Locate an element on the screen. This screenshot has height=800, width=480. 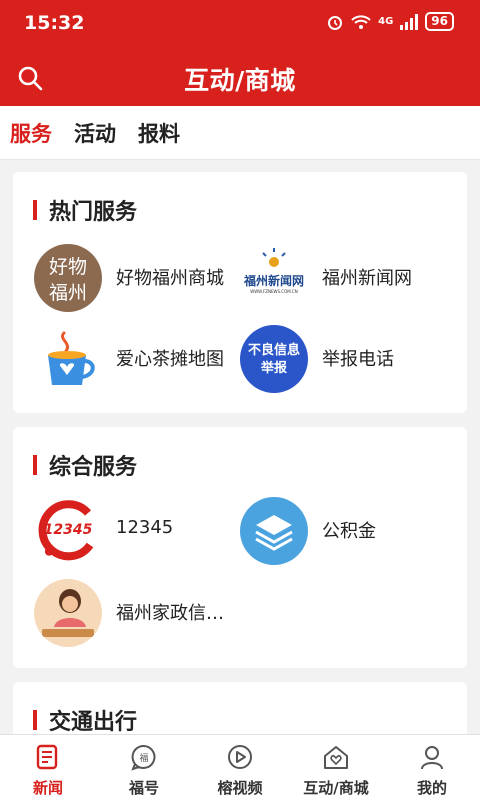
service-item-fznews: 福州新闻网 WWW.FZNEWS.COM.CN 福州新闻网 is located at coordinates (345, 278).